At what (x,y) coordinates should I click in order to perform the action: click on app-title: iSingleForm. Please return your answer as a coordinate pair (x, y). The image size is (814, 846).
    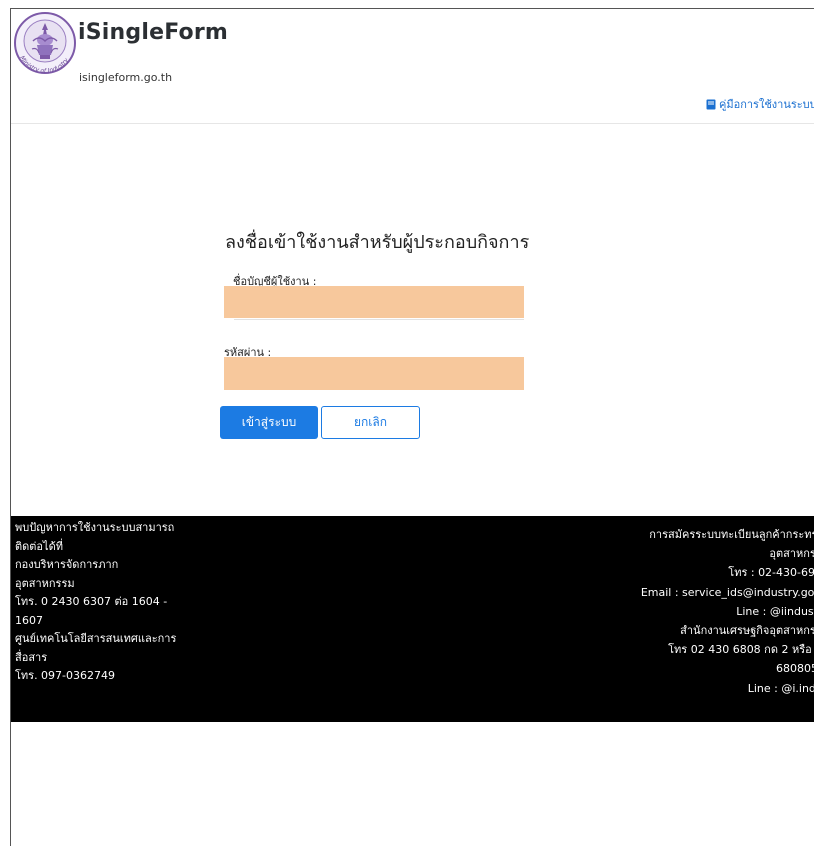
    Looking at the image, I should click on (153, 32).